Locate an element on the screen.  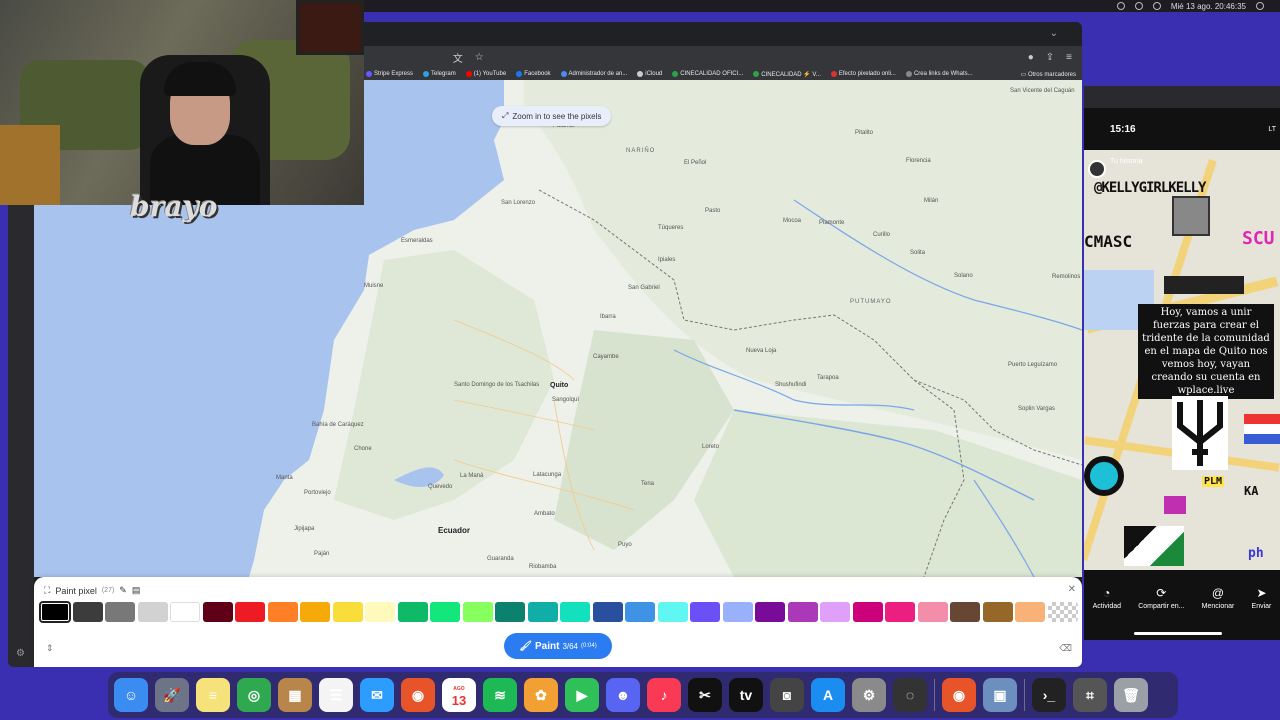
launchpad-icon: 🚀 is located at coordinates (172, 695).